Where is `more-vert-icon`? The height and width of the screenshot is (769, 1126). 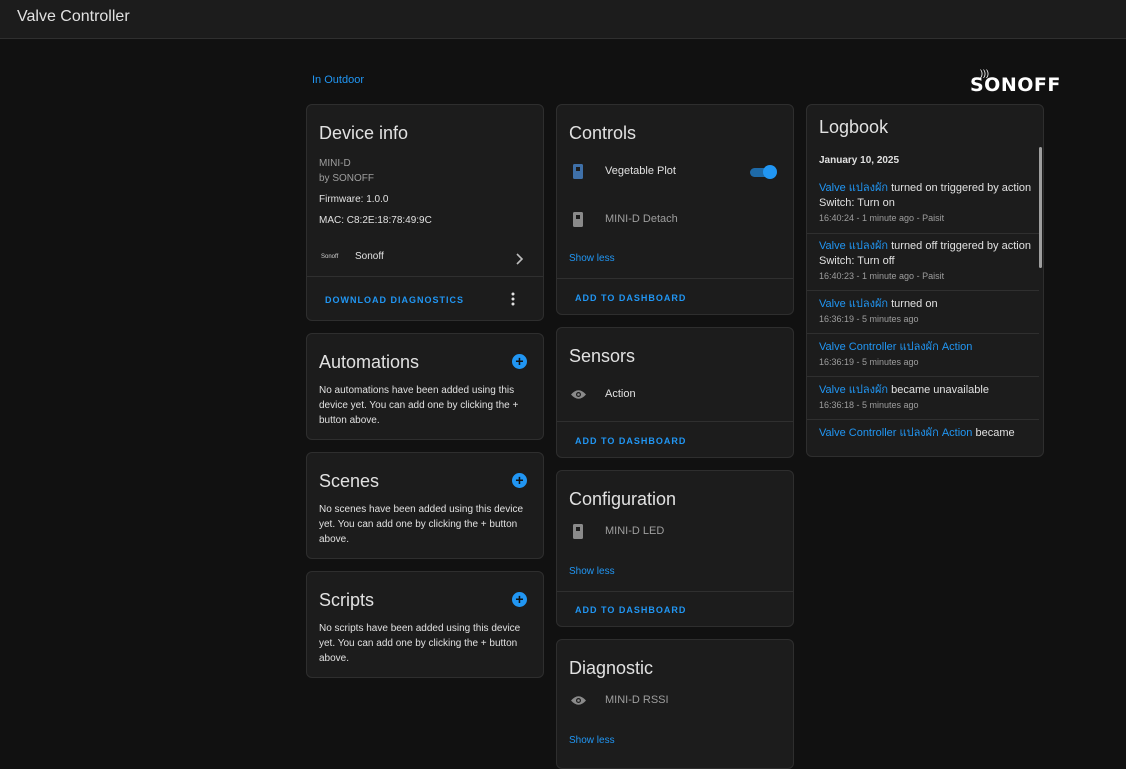 more-vert-icon is located at coordinates (513, 299).